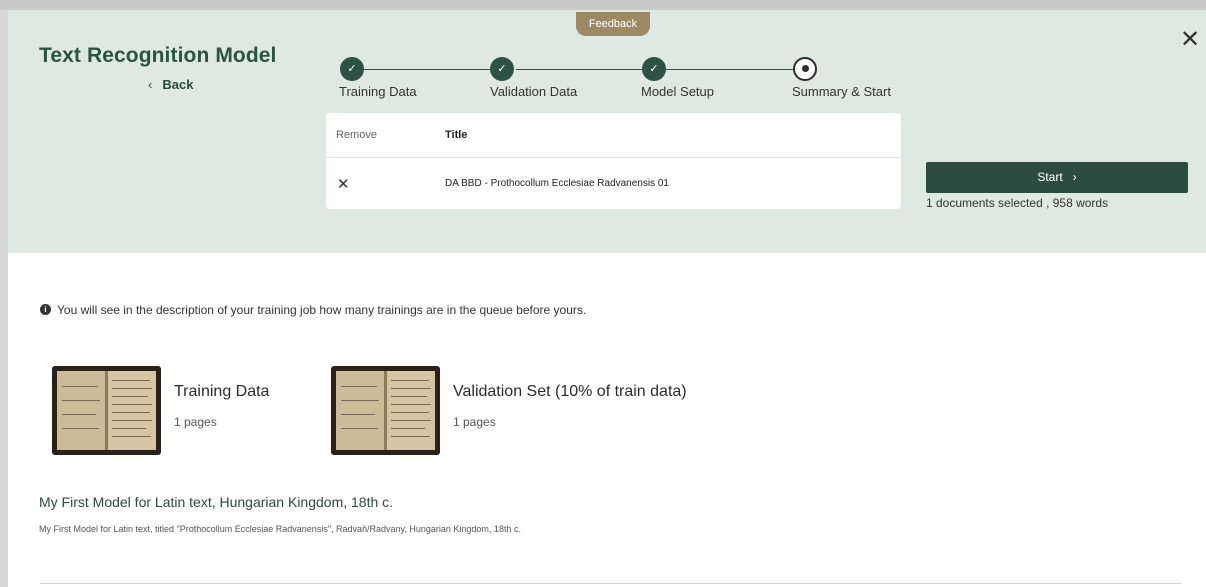 The width and height of the screenshot is (1206, 587). Describe the element at coordinates (654, 69) in the screenshot. I see `step-3-check-icon: ✓` at that location.